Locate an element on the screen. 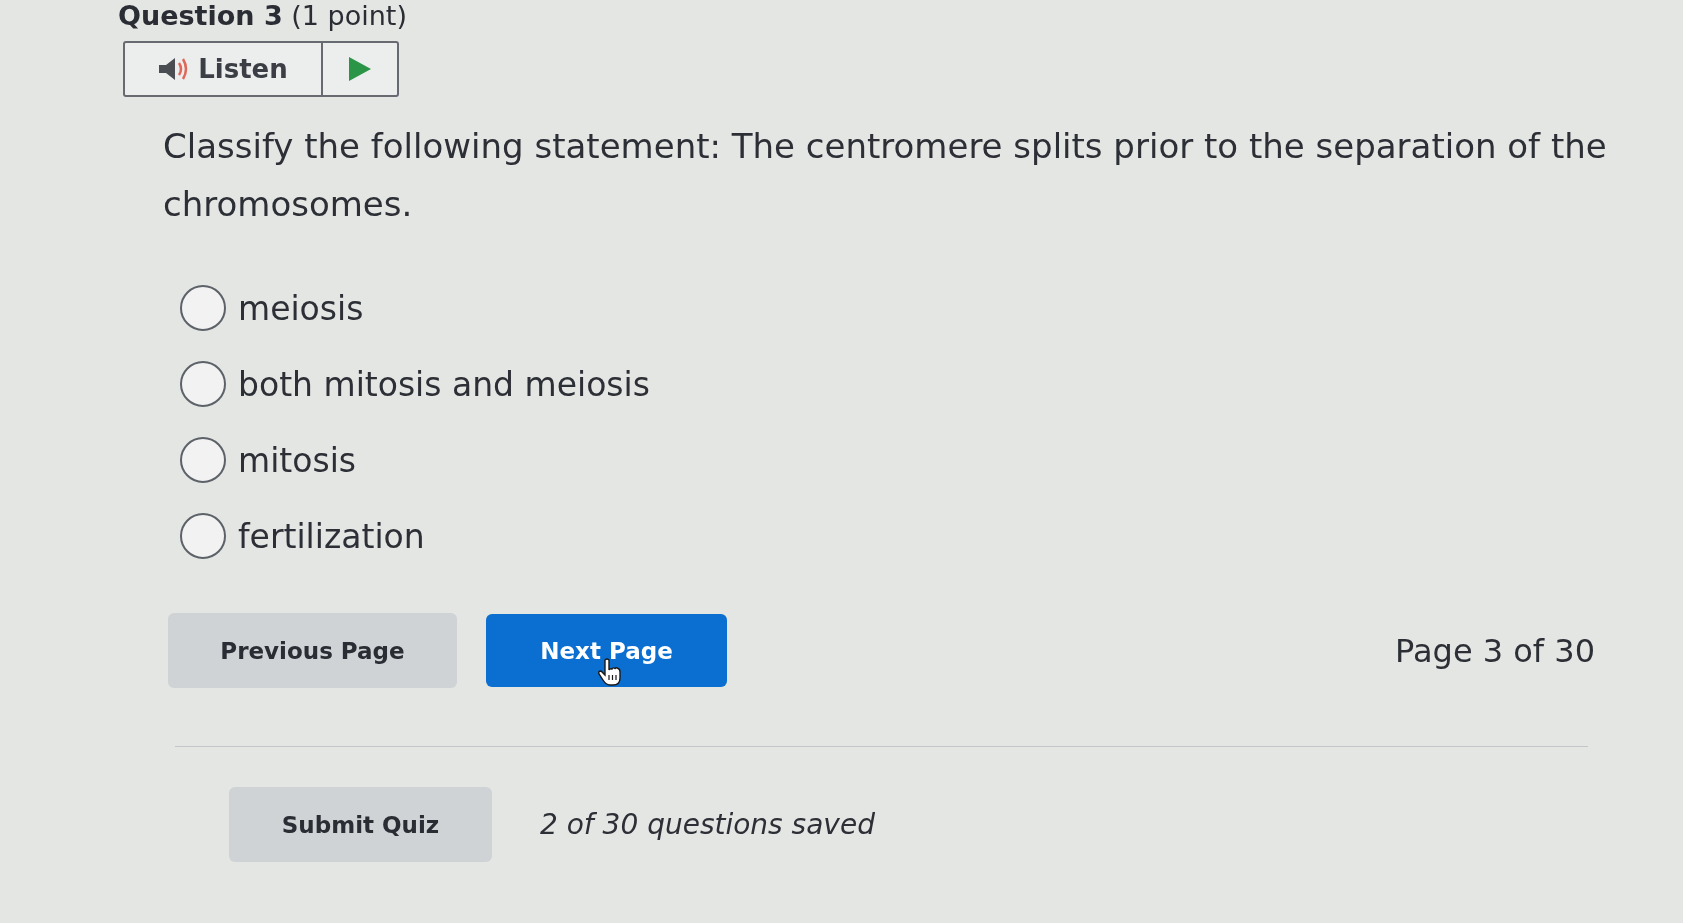 This screenshot has width=1683, height=923. question-text: Classify the following statement: The centromere splits prior to the separation of the chromosomes. is located at coordinates (885, 175).